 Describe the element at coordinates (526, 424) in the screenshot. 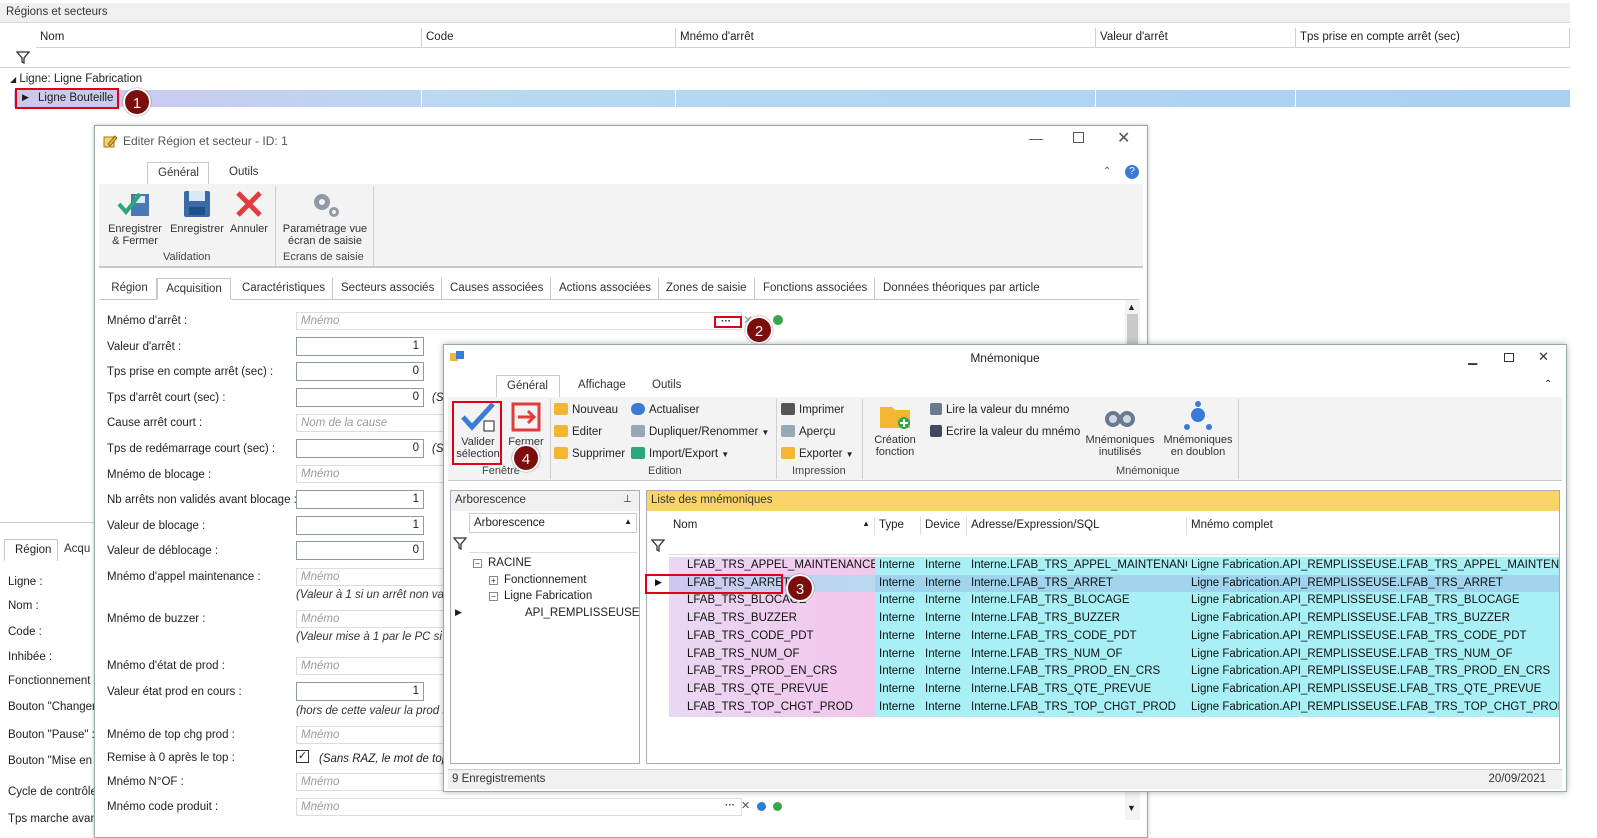

I see `close-button: Fermer` at that location.